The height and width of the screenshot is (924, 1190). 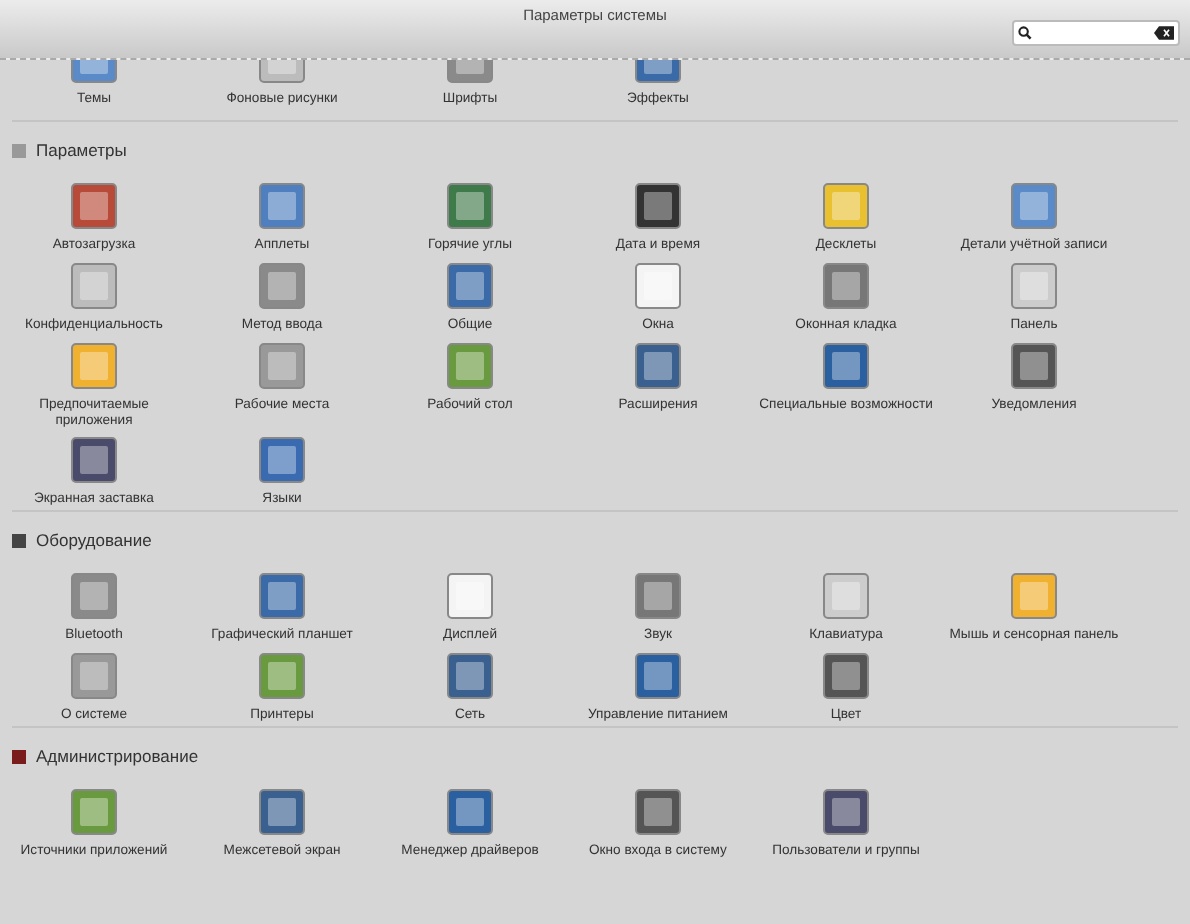 I want to click on section-title: Оборудование, so click(x=94, y=541).